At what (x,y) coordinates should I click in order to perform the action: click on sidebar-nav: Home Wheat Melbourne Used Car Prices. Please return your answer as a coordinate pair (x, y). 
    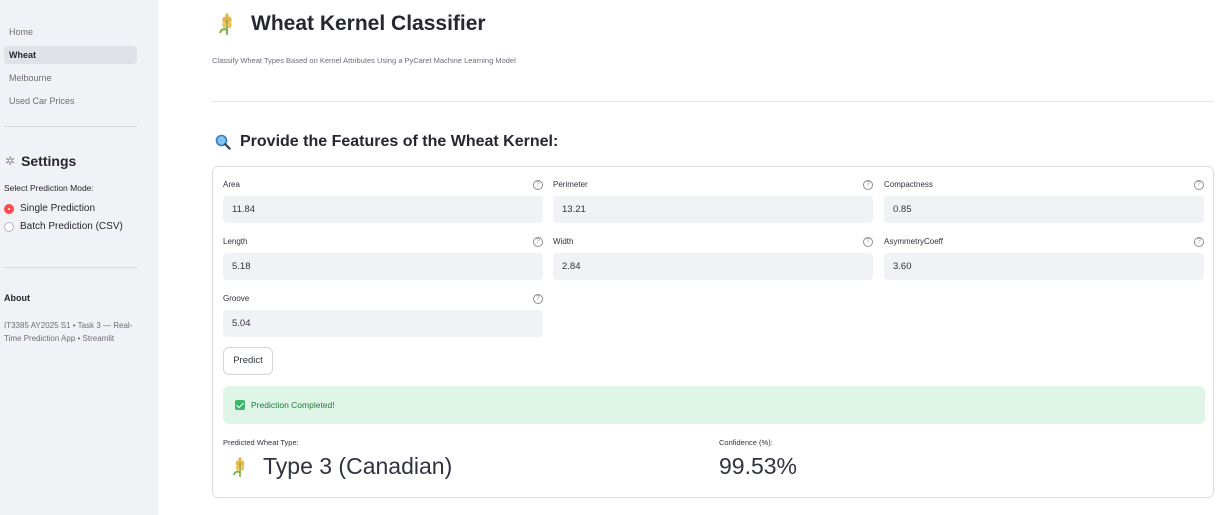
    Looking at the image, I should click on (70, 69).